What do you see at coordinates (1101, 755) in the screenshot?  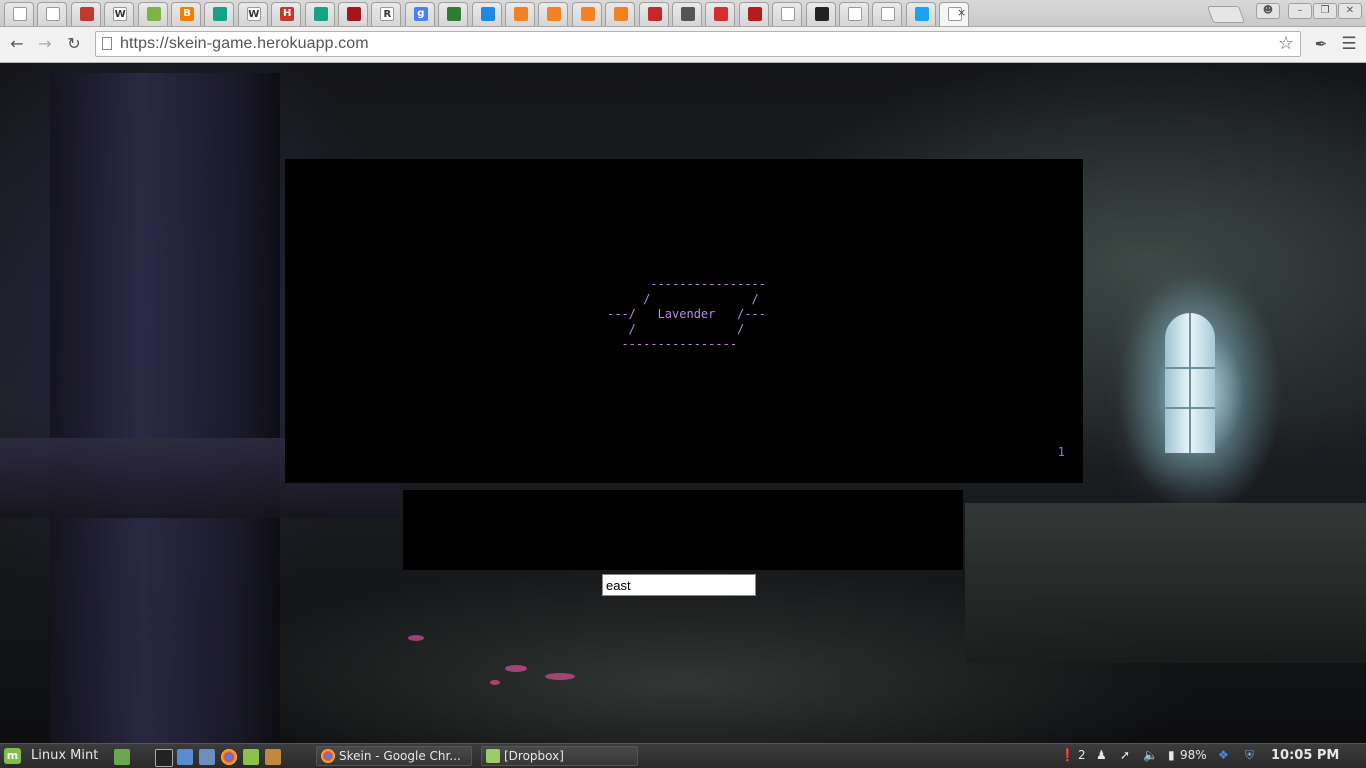 I see `user-icon: ♟` at bounding box center [1101, 755].